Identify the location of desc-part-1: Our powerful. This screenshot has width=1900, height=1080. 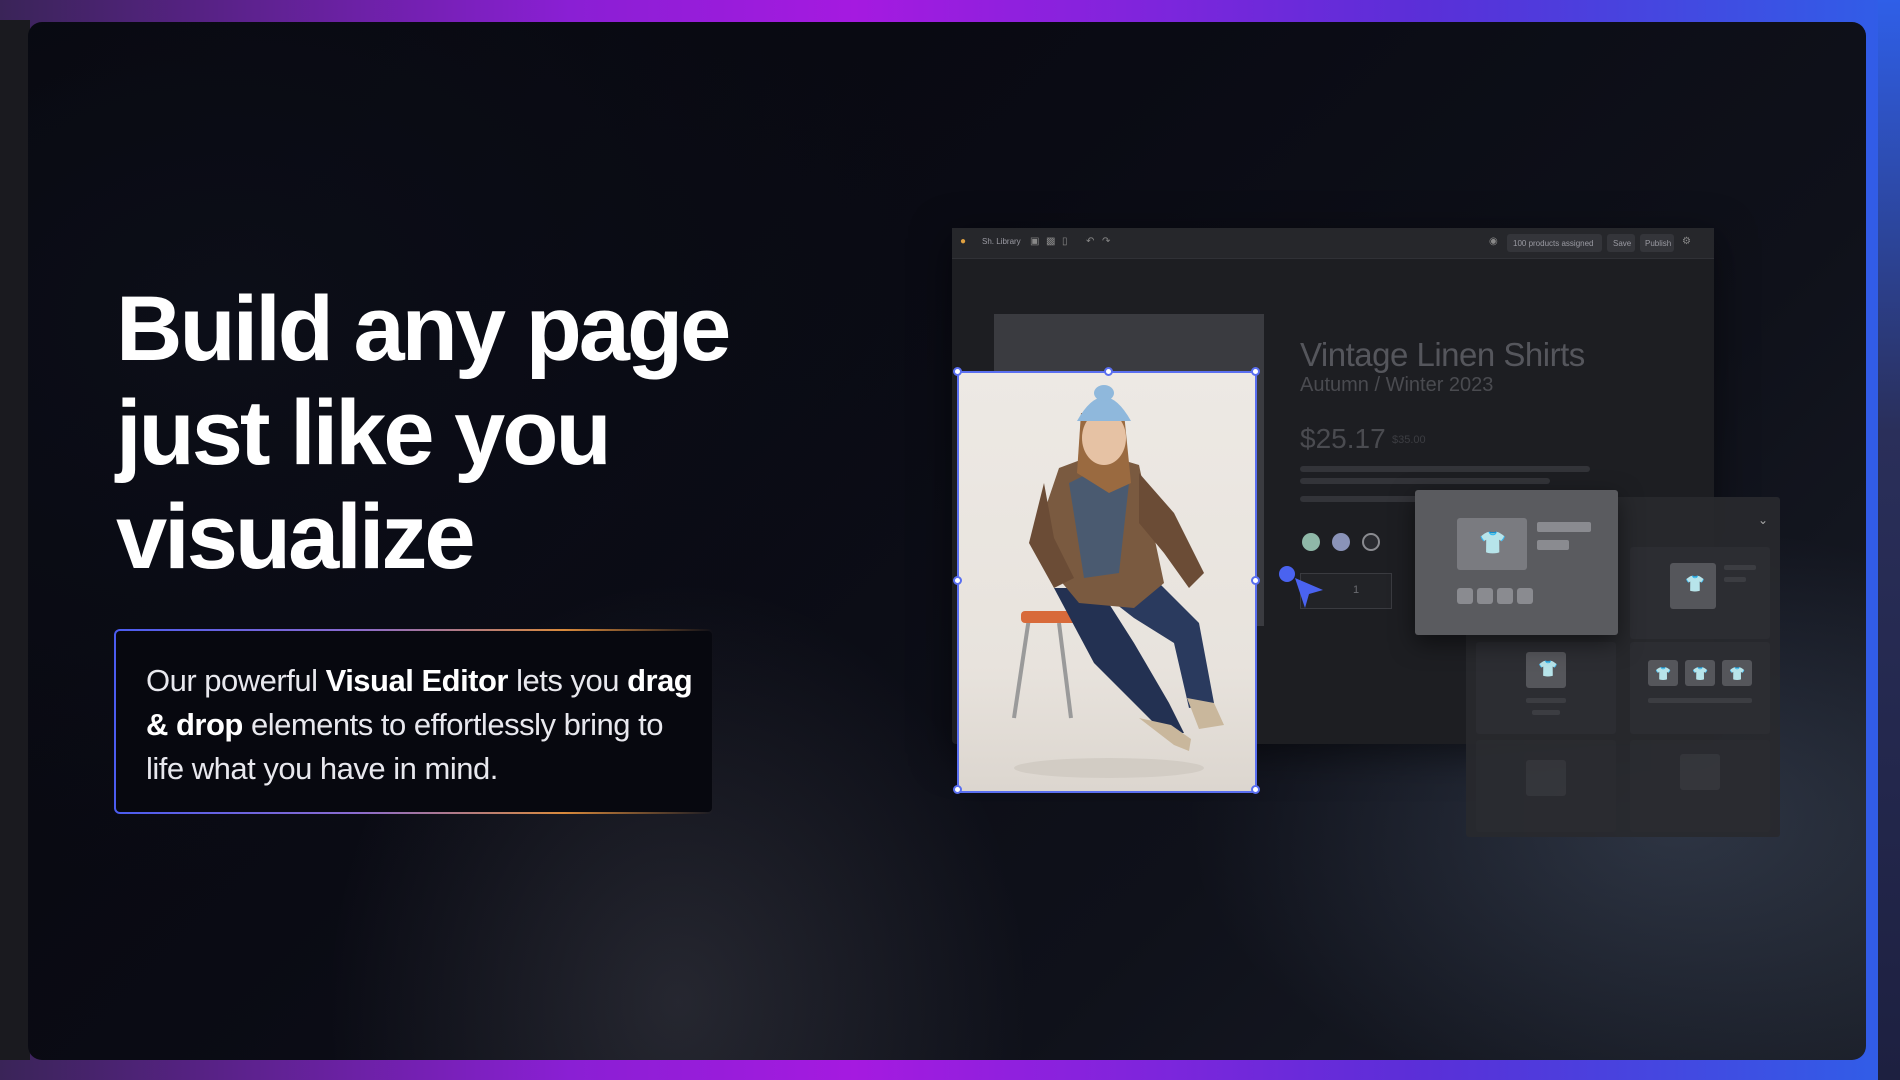
(236, 680).